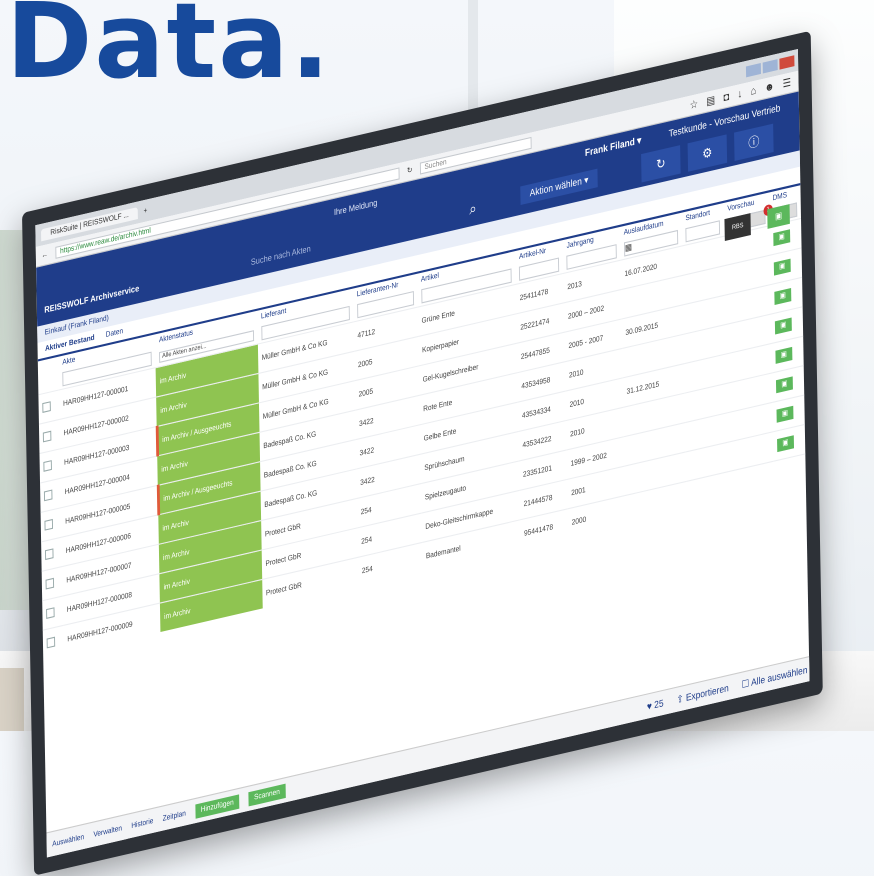 The height and width of the screenshot is (876, 874). What do you see at coordinates (559, 187) in the screenshot?
I see `action-select-button: Aktion wählen ▾` at bounding box center [559, 187].